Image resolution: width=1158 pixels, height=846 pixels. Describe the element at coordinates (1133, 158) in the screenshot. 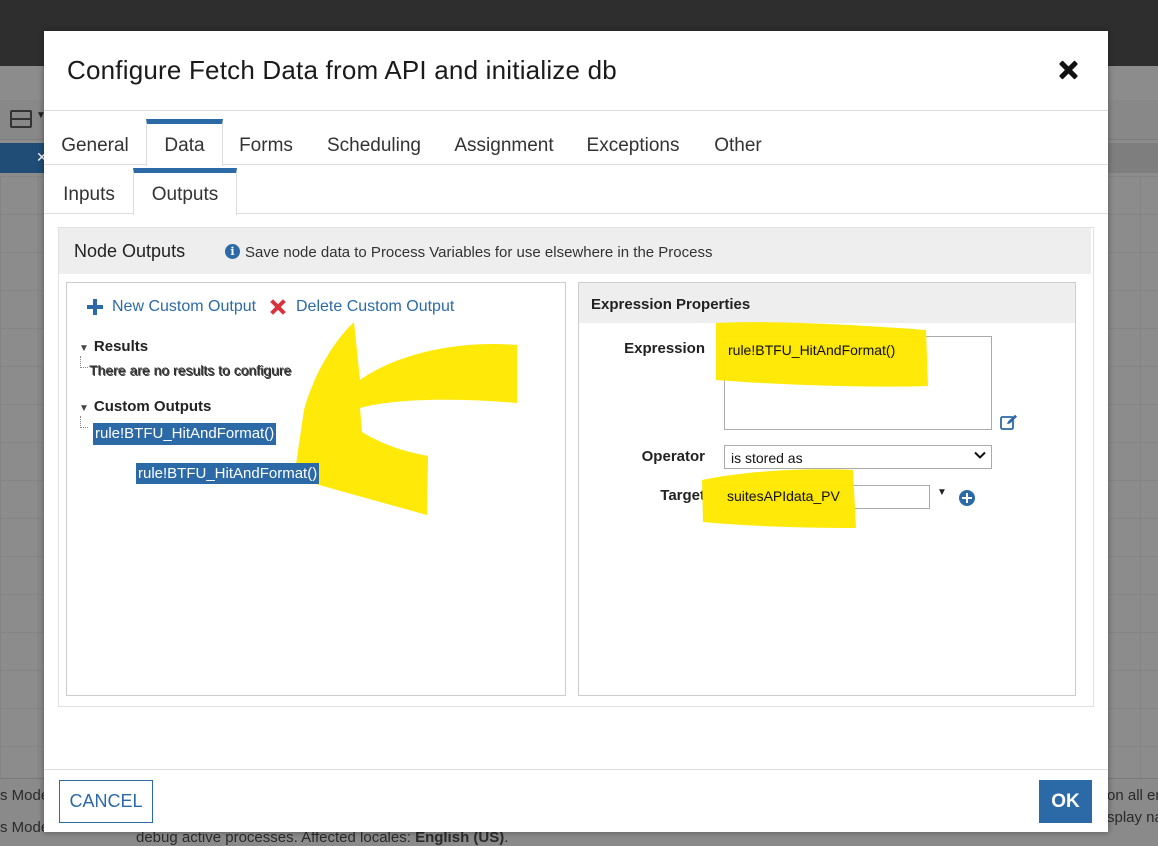

I see `app-tab-strip` at that location.